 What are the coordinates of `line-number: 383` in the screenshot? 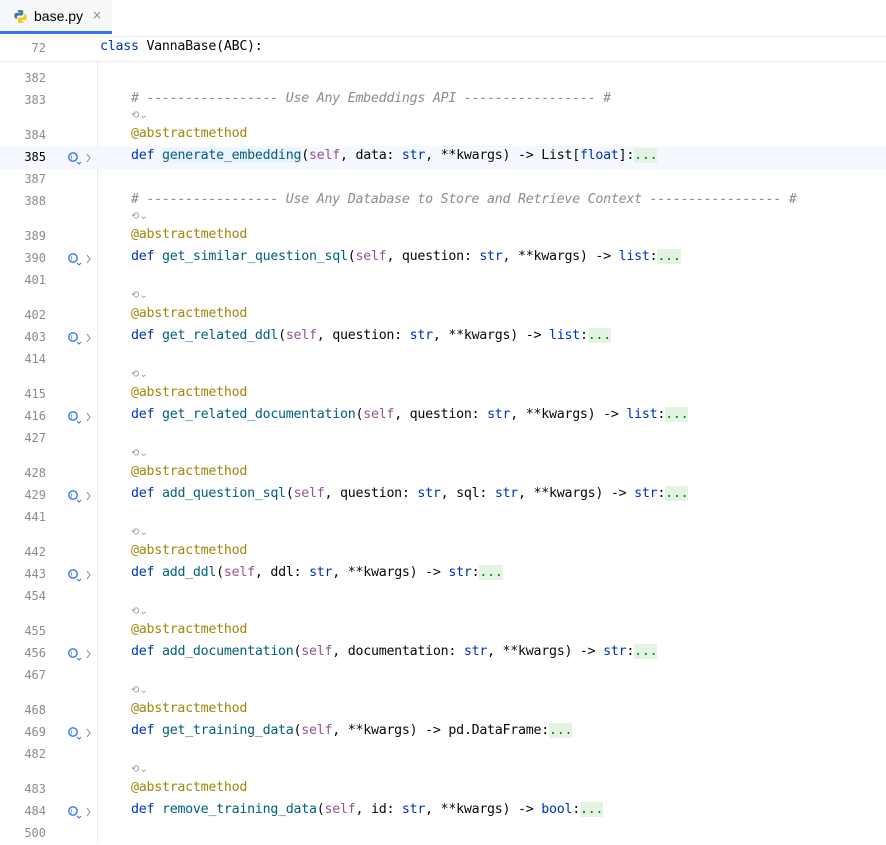 It's located at (35, 100).